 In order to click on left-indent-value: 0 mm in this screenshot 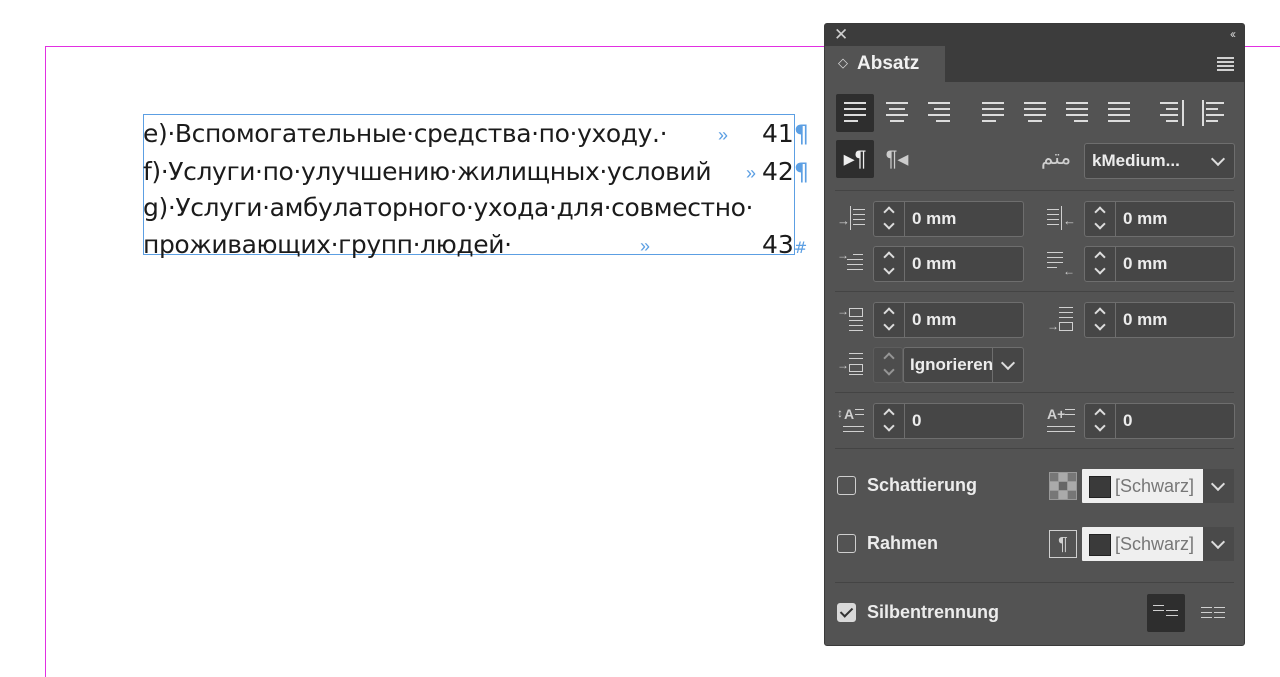, I will do `click(934, 219)`.